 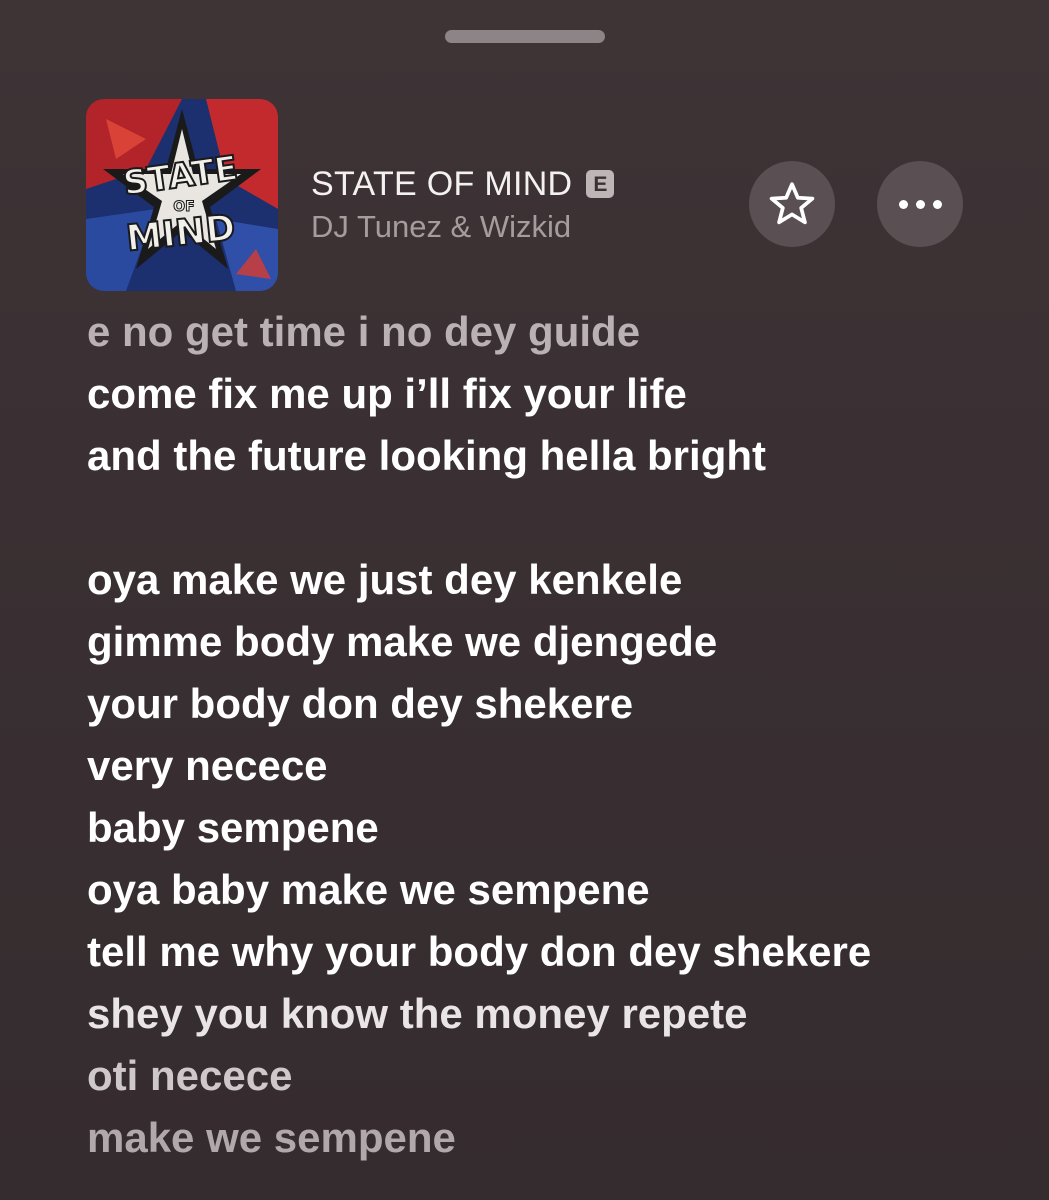 What do you see at coordinates (441, 227) in the screenshot?
I see `track-artist: DJ Tunez & Wizkid` at bounding box center [441, 227].